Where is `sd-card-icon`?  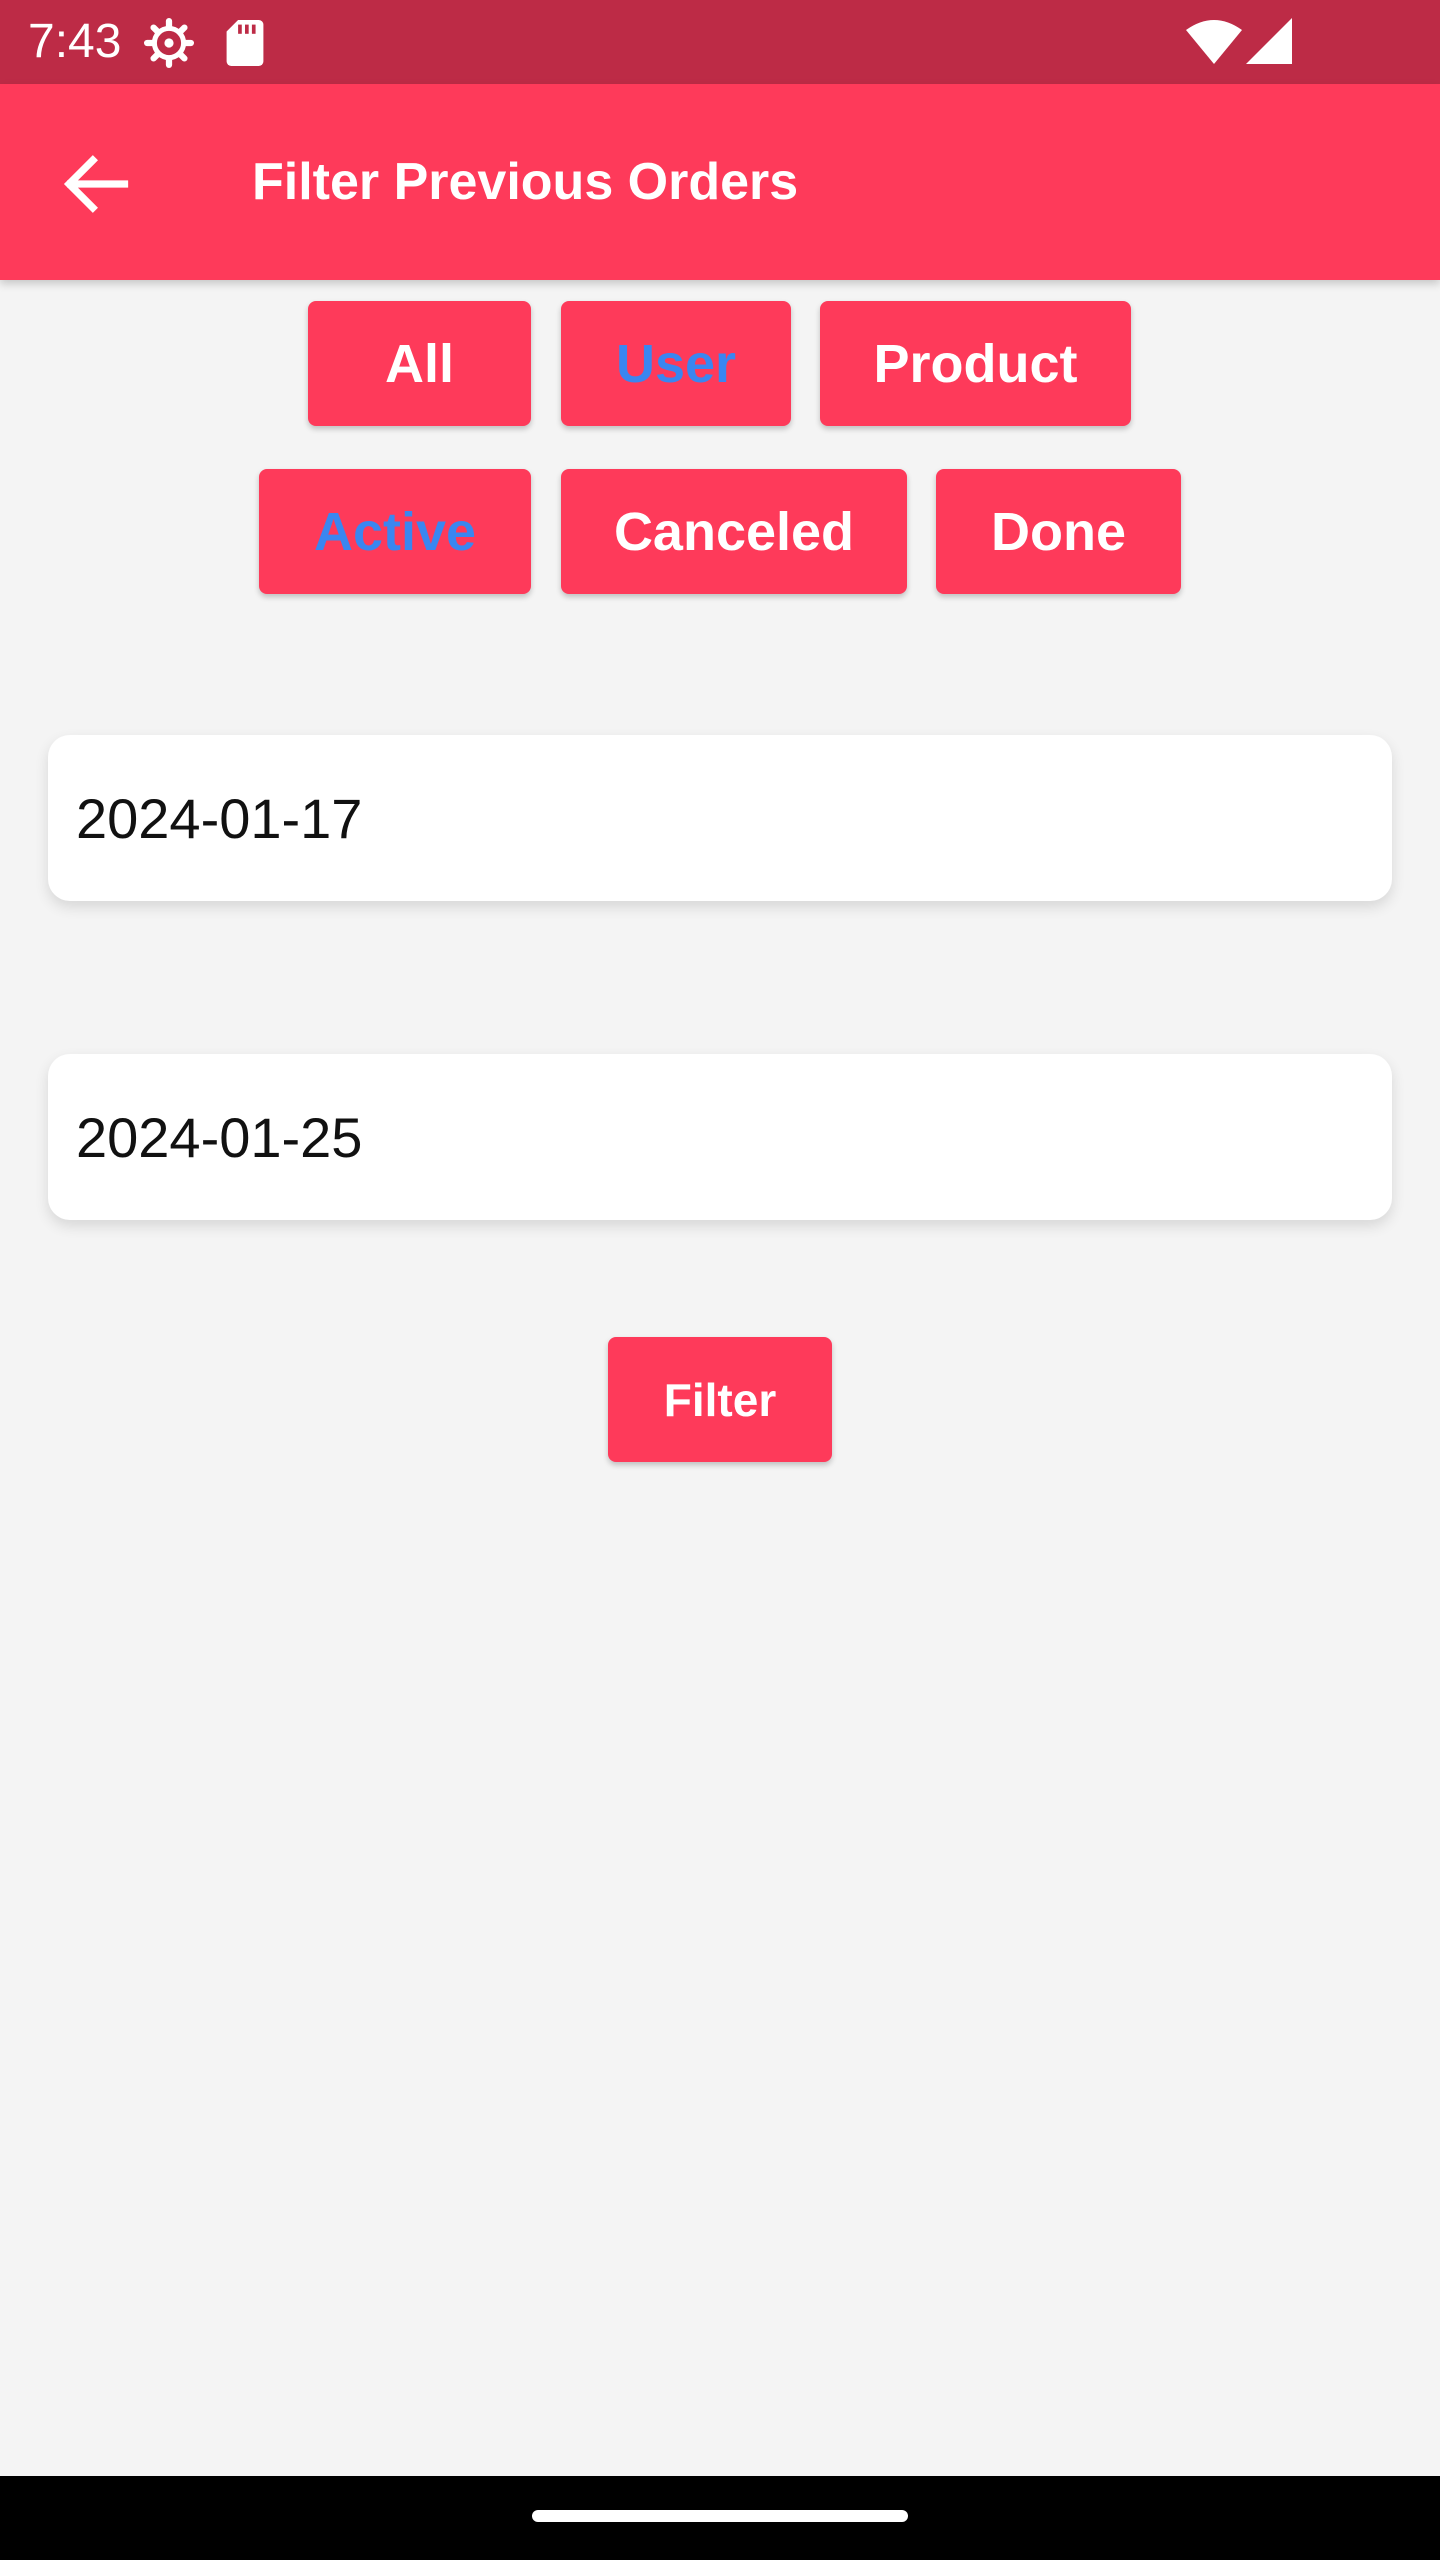
sd-card-icon is located at coordinates (245, 43).